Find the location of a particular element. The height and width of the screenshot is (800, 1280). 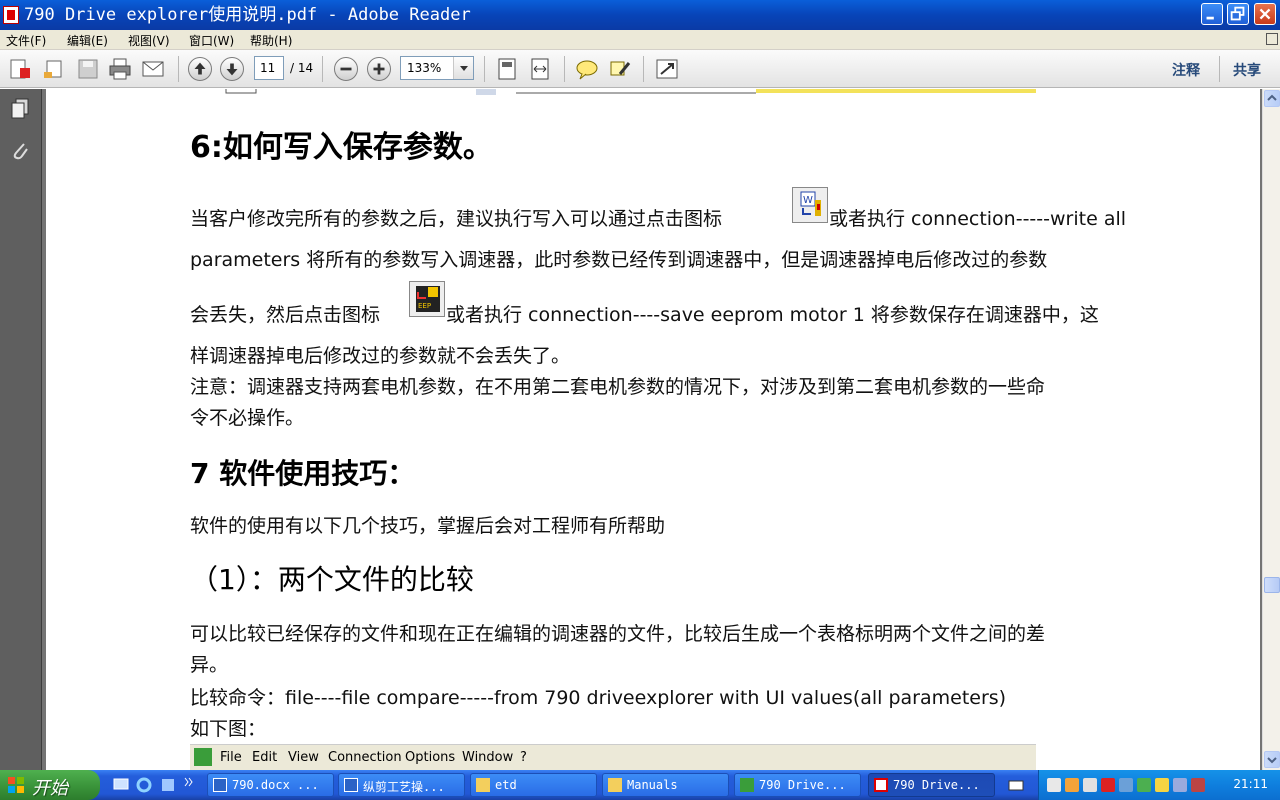

previous-content-remnant is located at coordinates (630, 92).